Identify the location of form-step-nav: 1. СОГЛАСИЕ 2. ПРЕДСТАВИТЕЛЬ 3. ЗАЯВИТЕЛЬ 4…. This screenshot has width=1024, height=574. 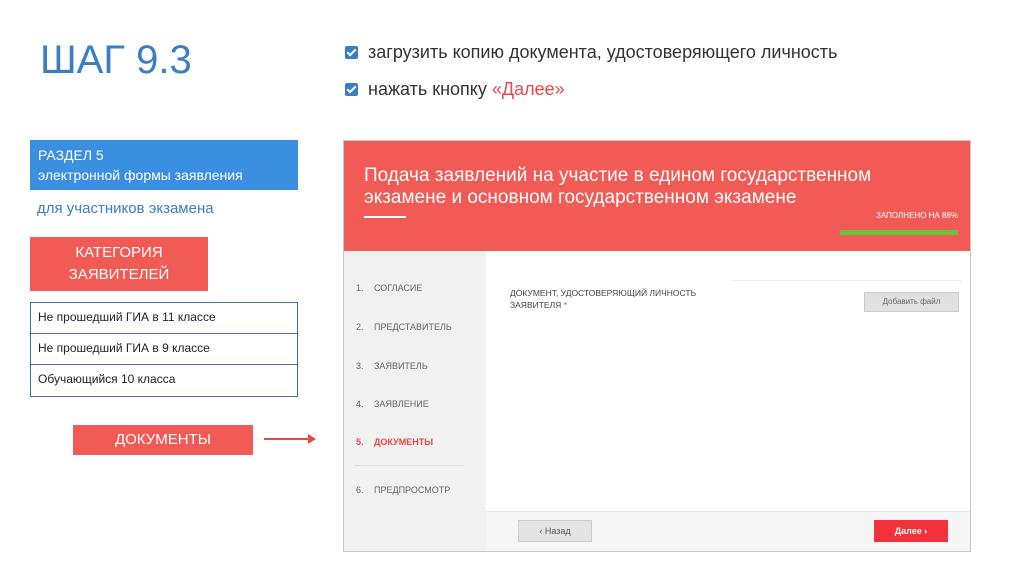
(415, 401).